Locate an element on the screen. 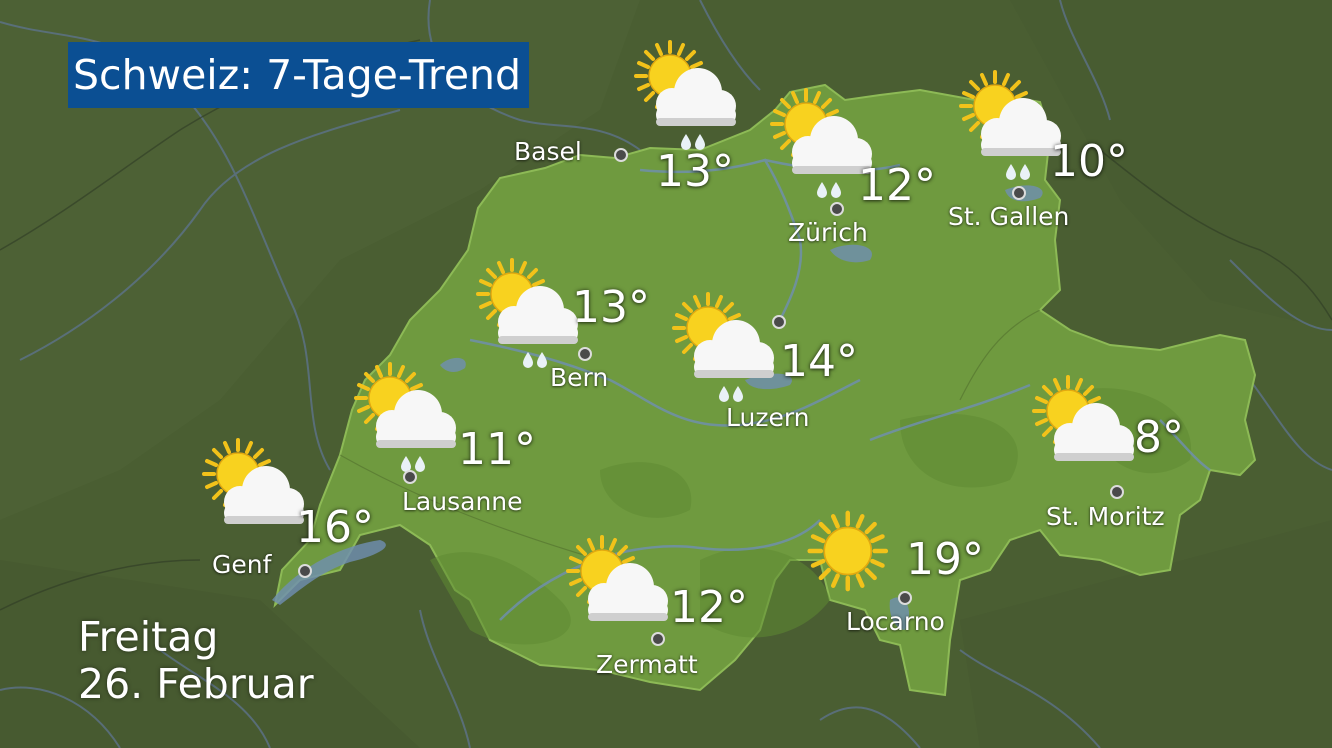 Image resolution: width=1332 pixels, height=748 pixels. city-name-locarno: Locarno is located at coordinates (895, 621).